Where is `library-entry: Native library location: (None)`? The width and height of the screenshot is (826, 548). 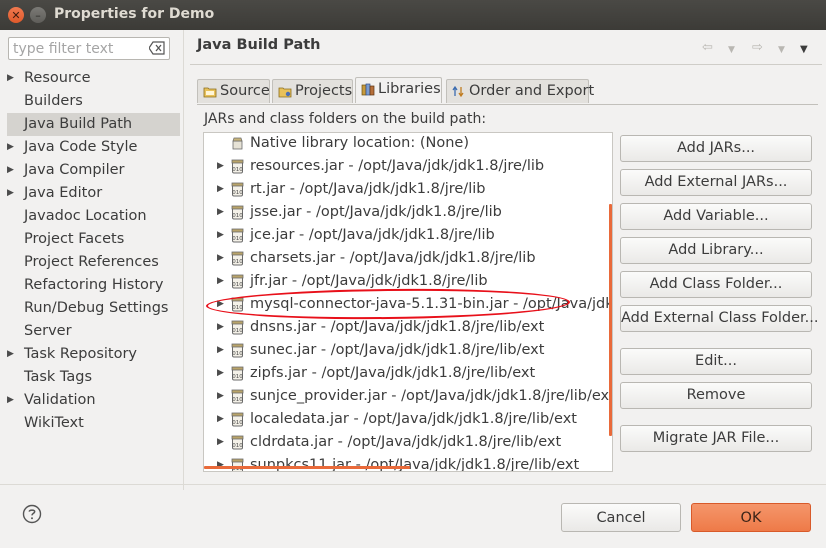
library-entry: Native library location: (None) is located at coordinates (408, 144).